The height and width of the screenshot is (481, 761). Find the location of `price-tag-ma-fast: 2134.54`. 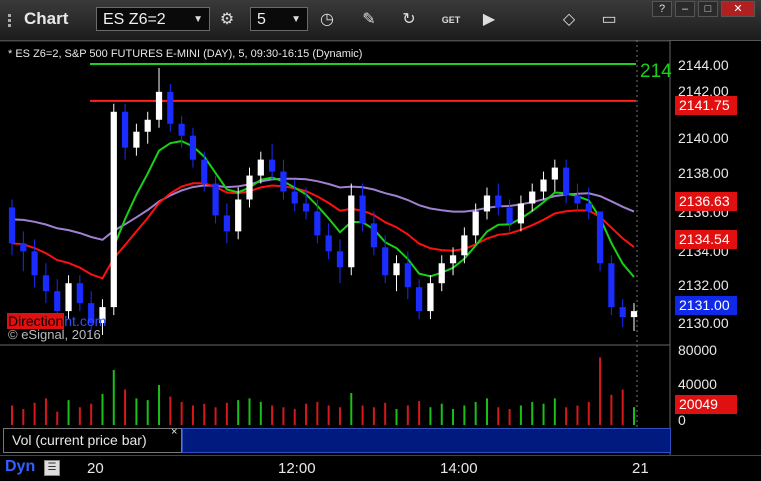

price-tag-ma-fast: 2134.54 is located at coordinates (706, 239).